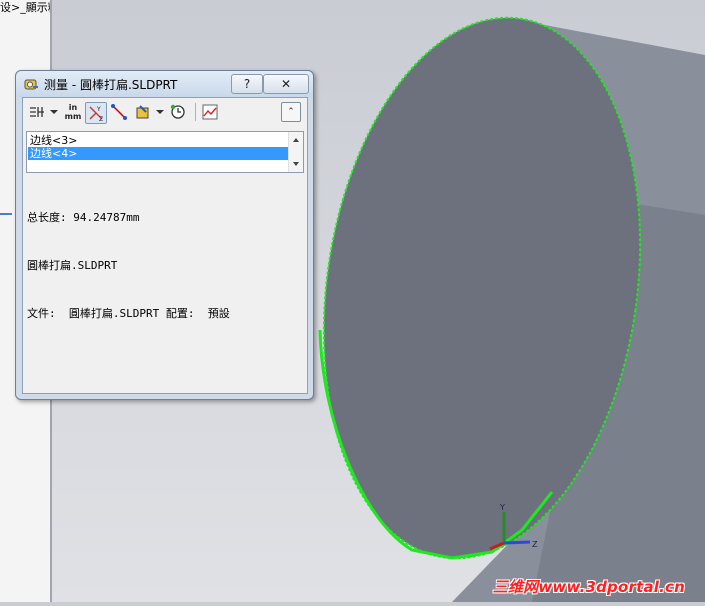 This screenshot has width=705, height=606. Describe the element at coordinates (159, 140) in the screenshot. I see `list-item: 边线<3>` at that location.